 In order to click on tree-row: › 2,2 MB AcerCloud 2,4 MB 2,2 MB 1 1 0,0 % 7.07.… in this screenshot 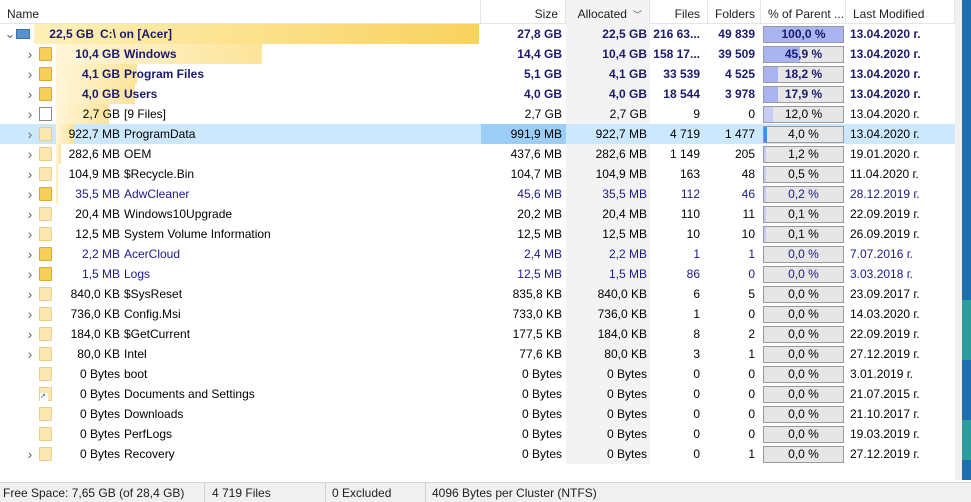, I will do `click(477, 254)`.